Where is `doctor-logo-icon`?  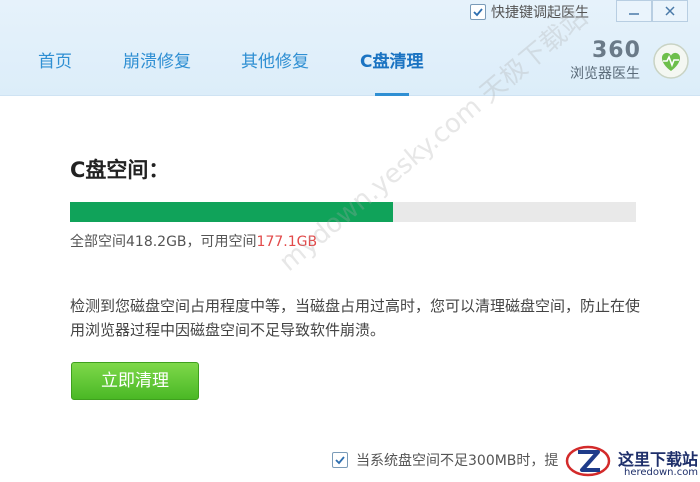 doctor-logo-icon is located at coordinates (671, 61).